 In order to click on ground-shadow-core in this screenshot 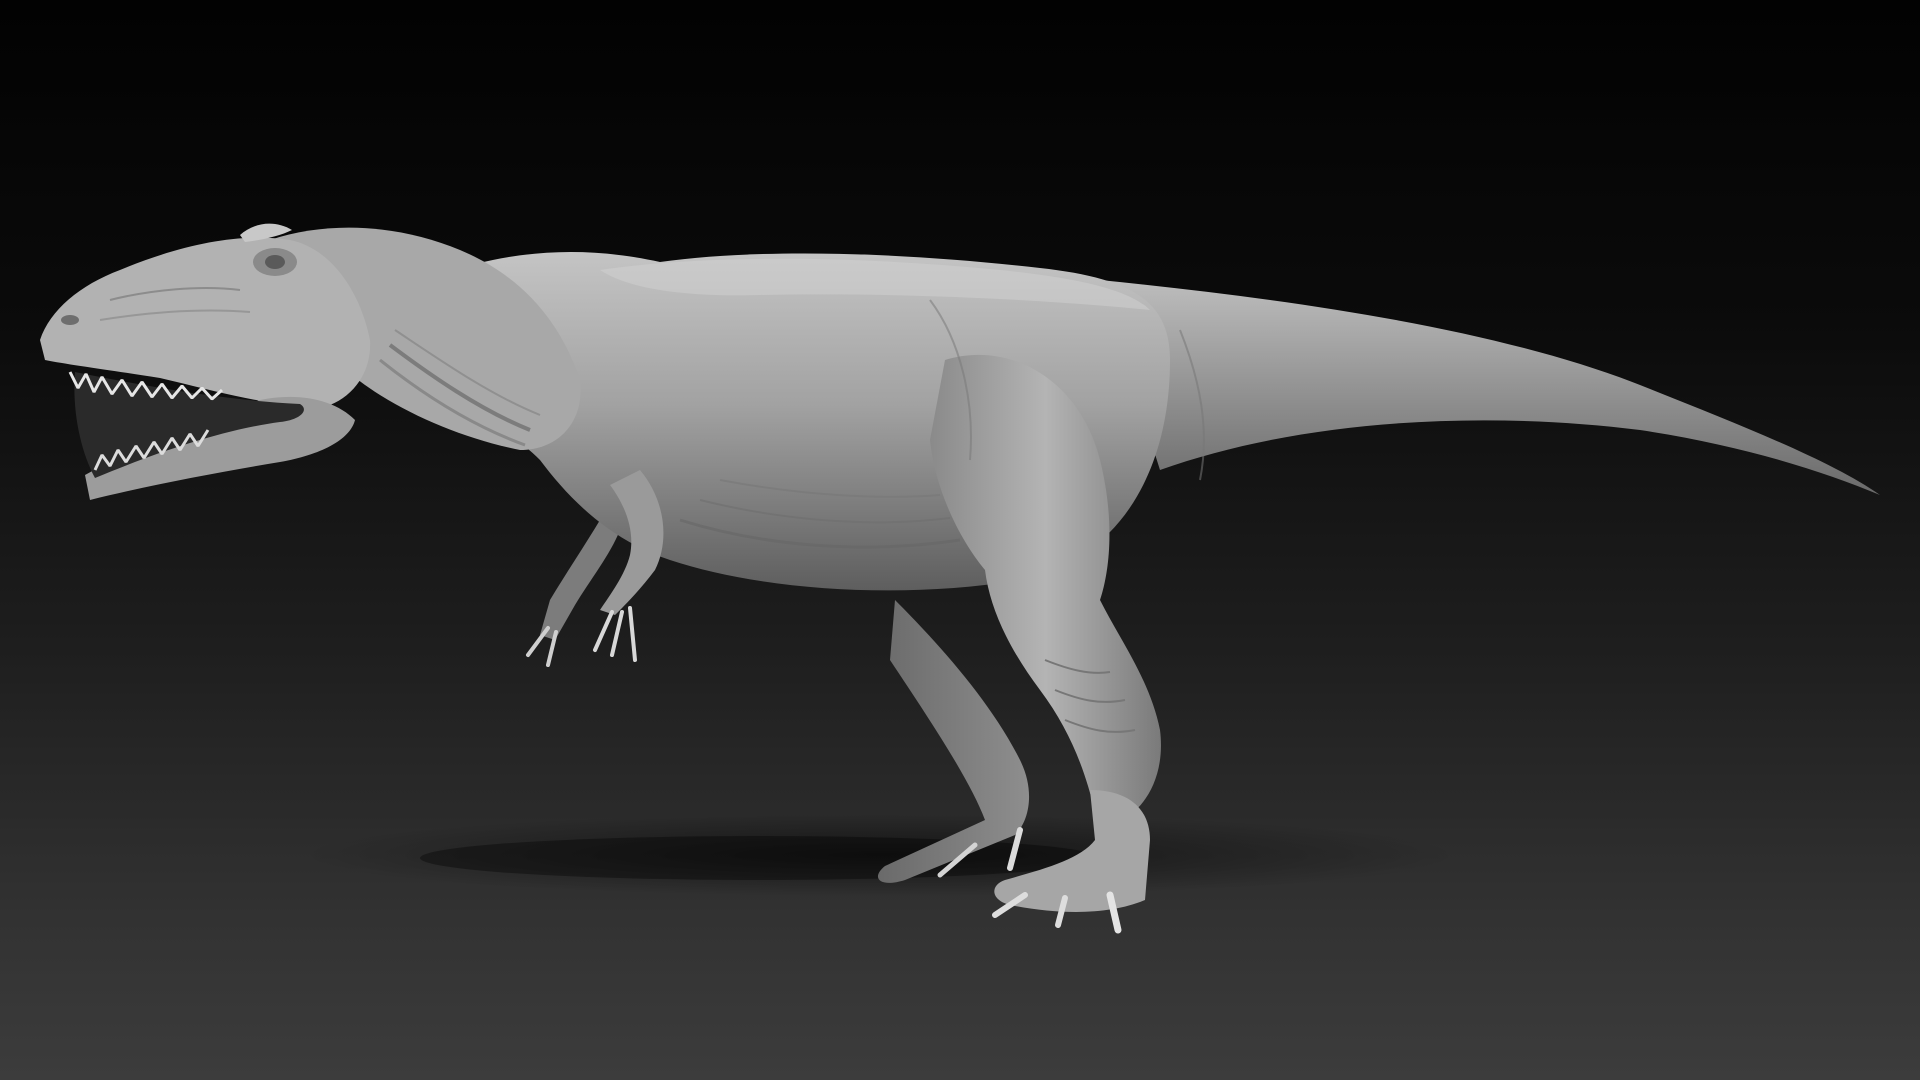, I will do `click(760, 858)`.